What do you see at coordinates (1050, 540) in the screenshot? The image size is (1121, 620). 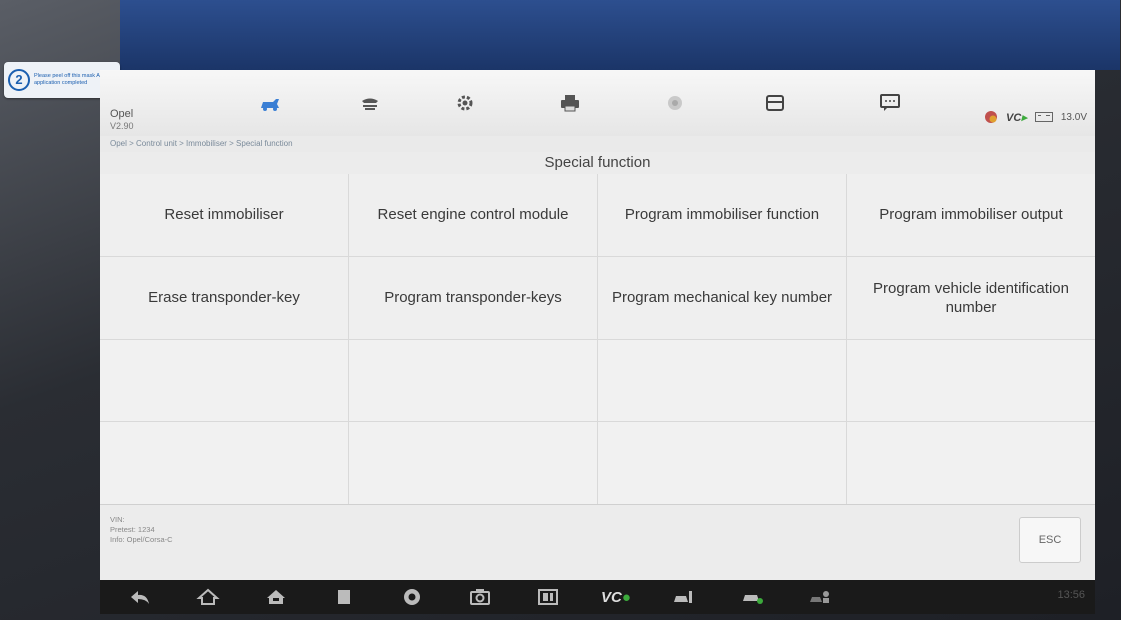 I see `esc-button: ESC` at bounding box center [1050, 540].